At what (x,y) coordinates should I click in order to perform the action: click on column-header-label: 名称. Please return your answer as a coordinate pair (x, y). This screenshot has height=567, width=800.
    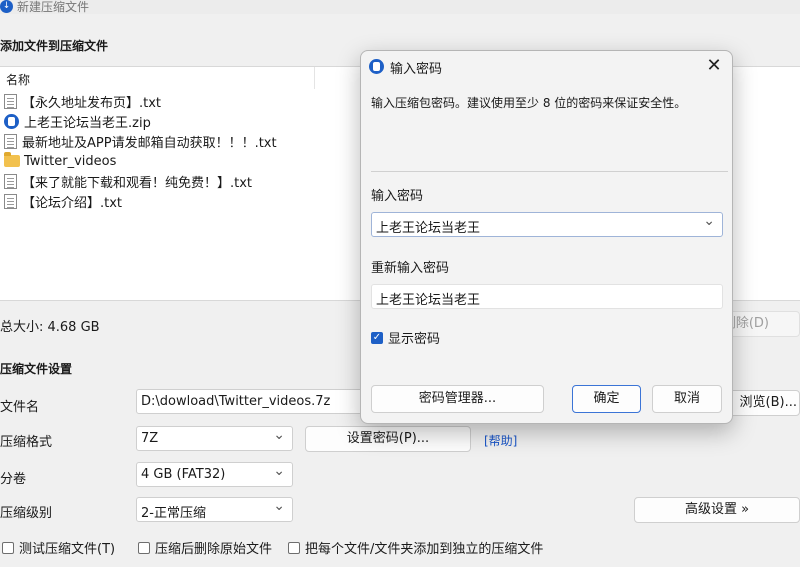
    Looking at the image, I should click on (18, 80).